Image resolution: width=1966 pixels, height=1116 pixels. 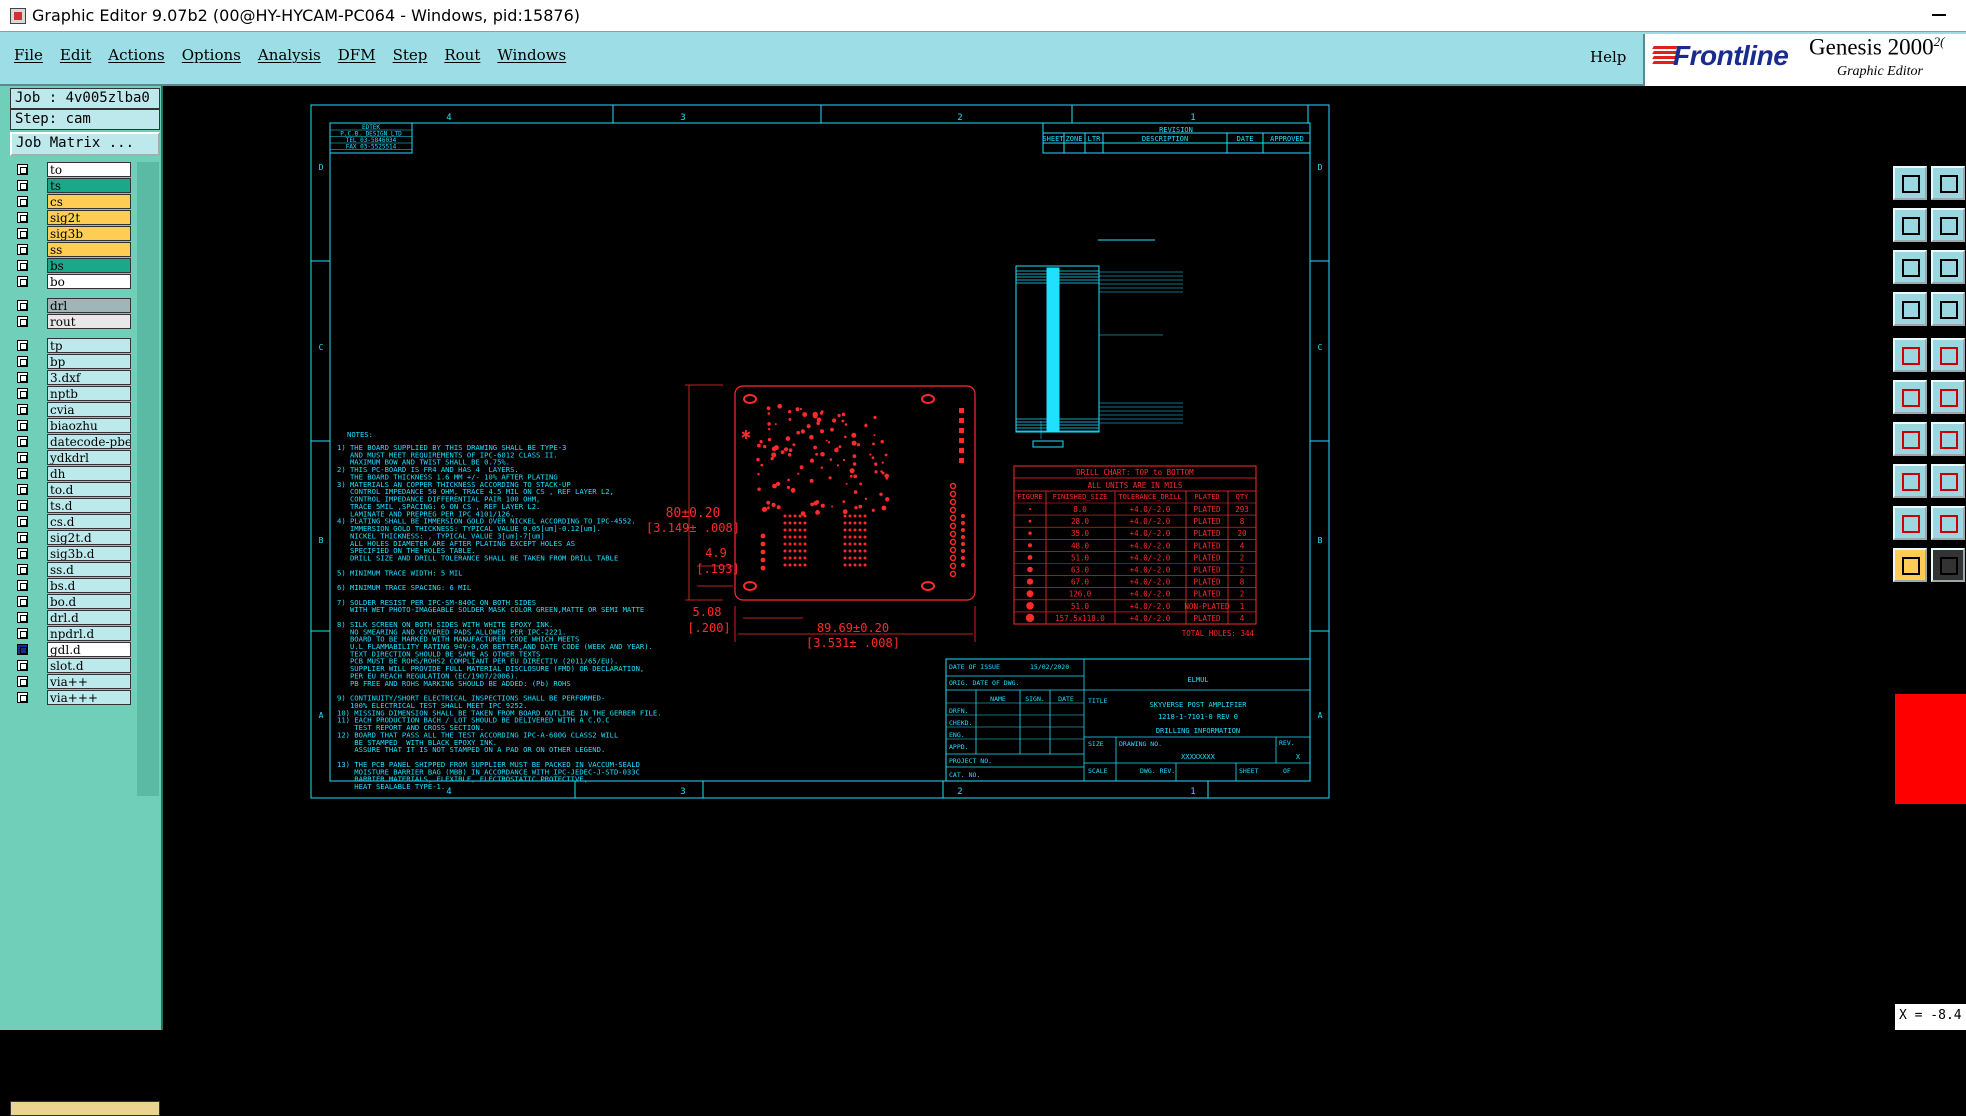 I want to click on layer-name: via+++, so click(x=89, y=697).